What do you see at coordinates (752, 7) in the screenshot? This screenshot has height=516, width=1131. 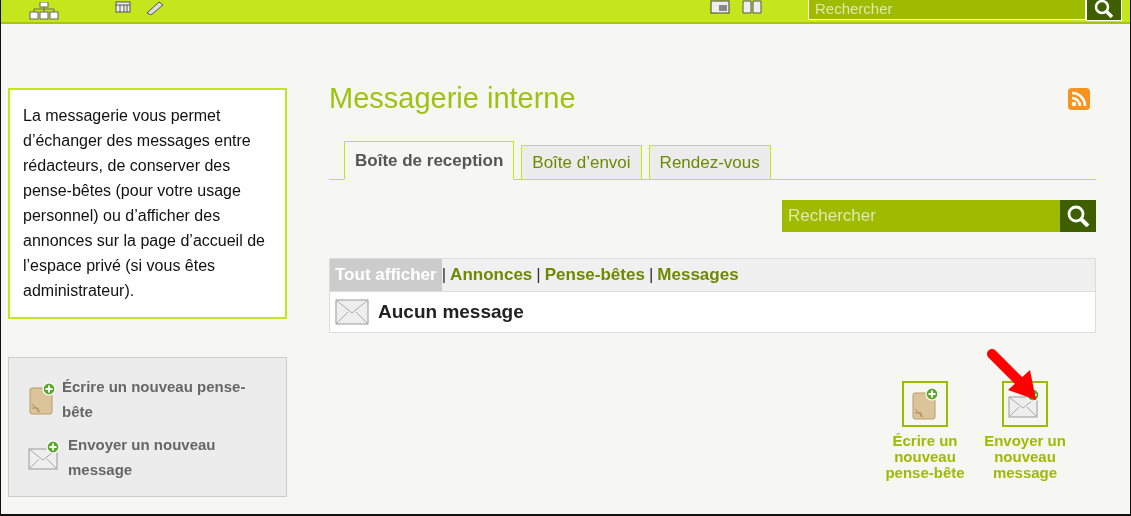 I see `book-icon` at bounding box center [752, 7].